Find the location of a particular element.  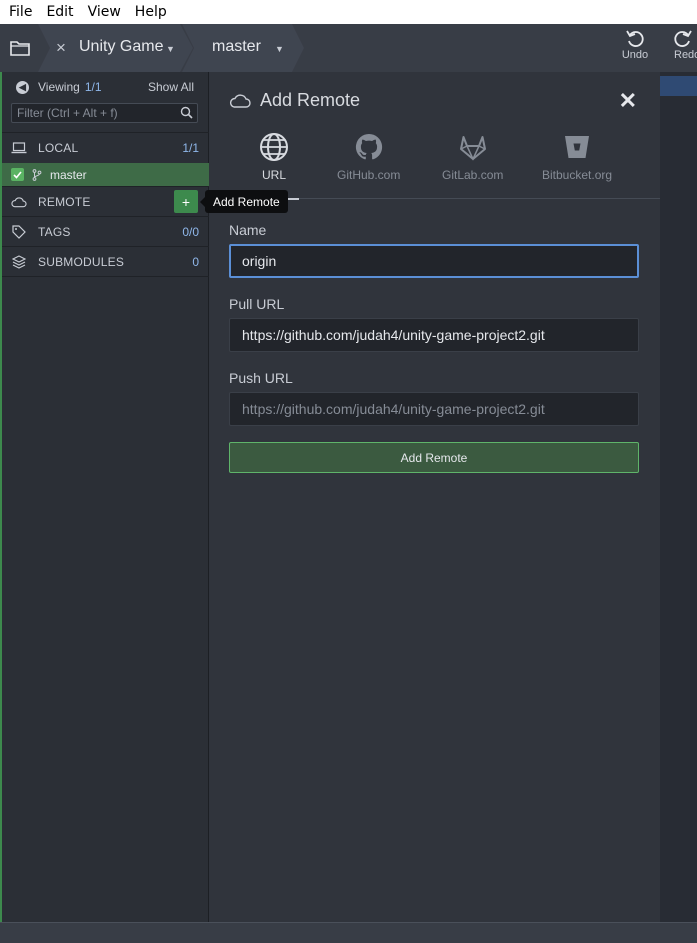

redo-button: Redo is located at coordinates (681, 48).